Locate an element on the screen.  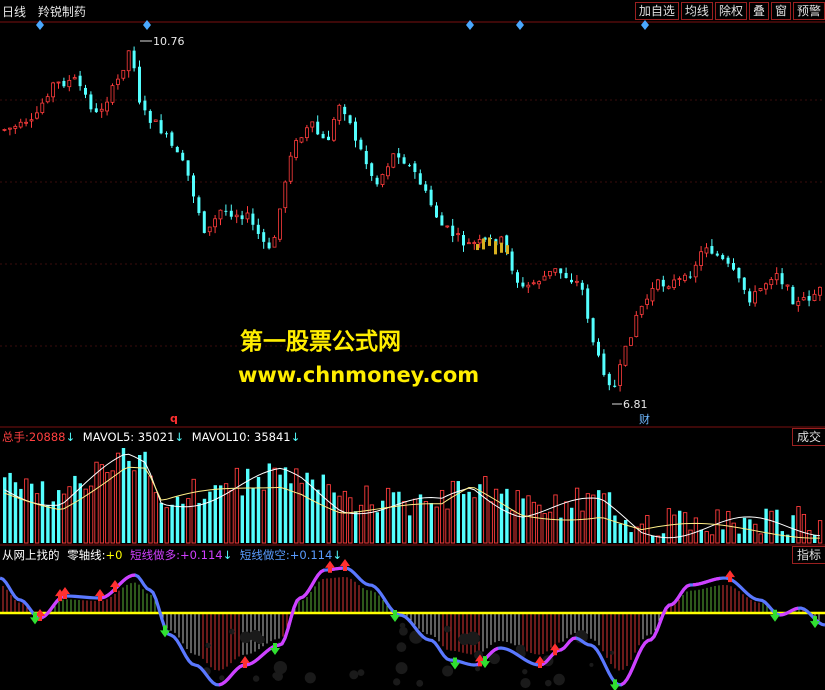
long-value: +0.114 is located at coordinates (201, 555).